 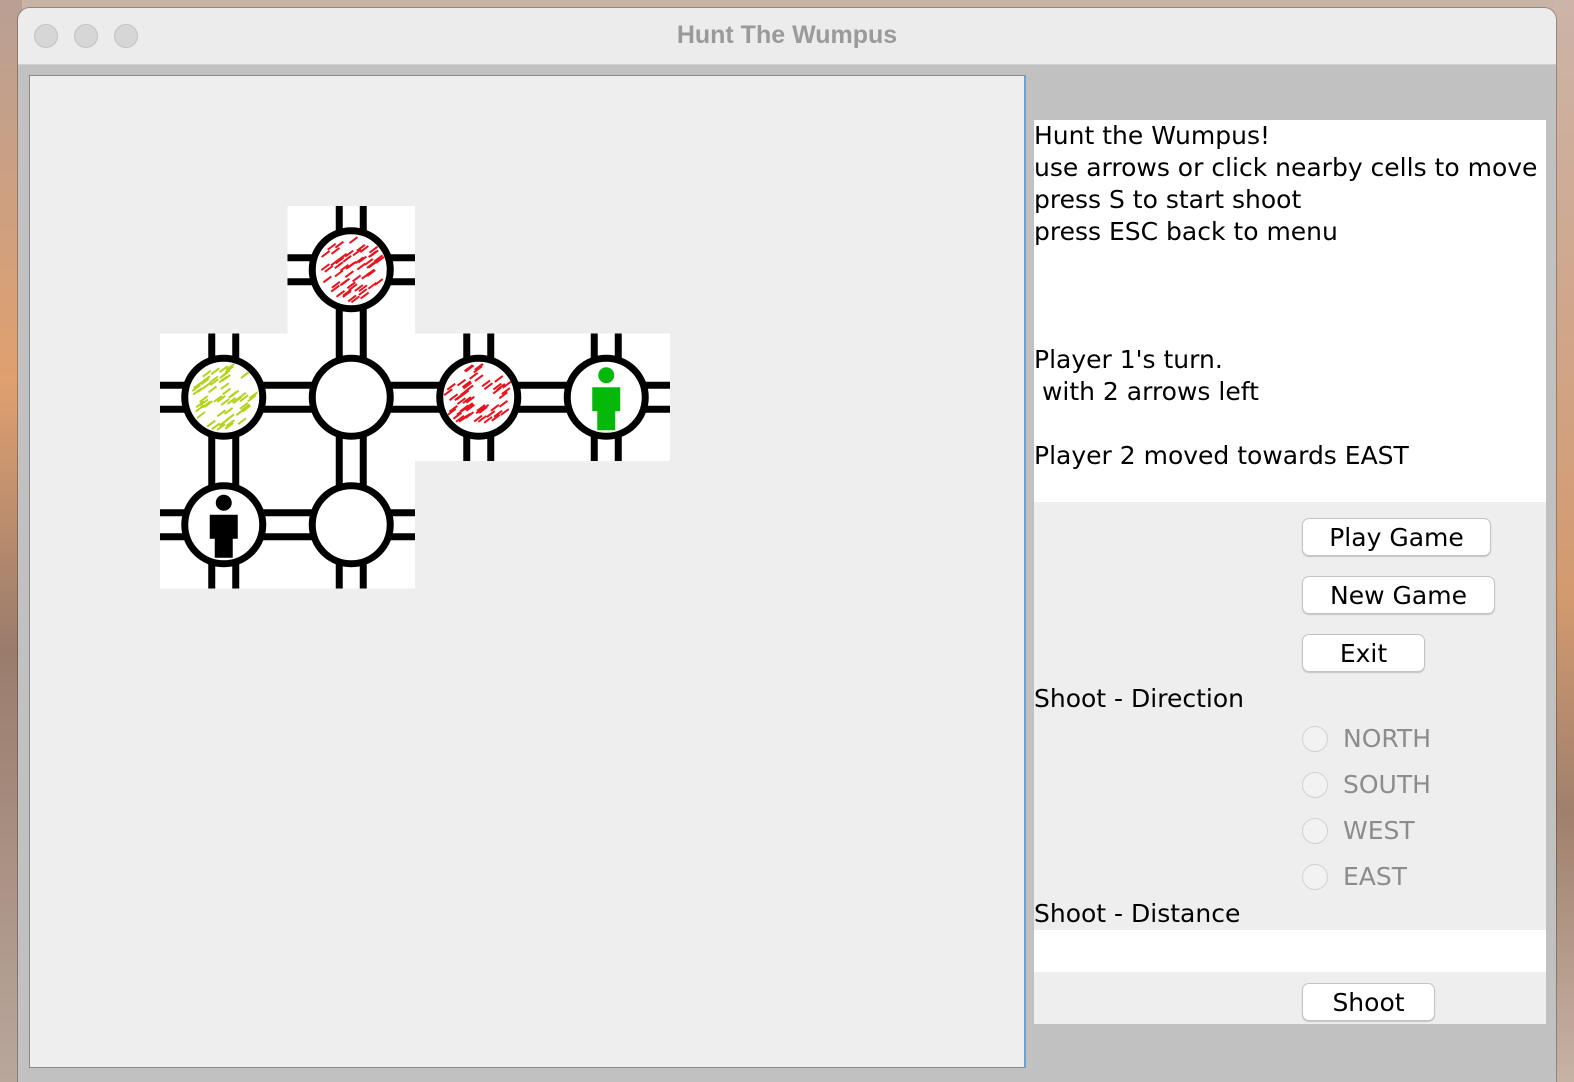 I want to click on radio-west-label: WEST, so click(x=1379, y=830).